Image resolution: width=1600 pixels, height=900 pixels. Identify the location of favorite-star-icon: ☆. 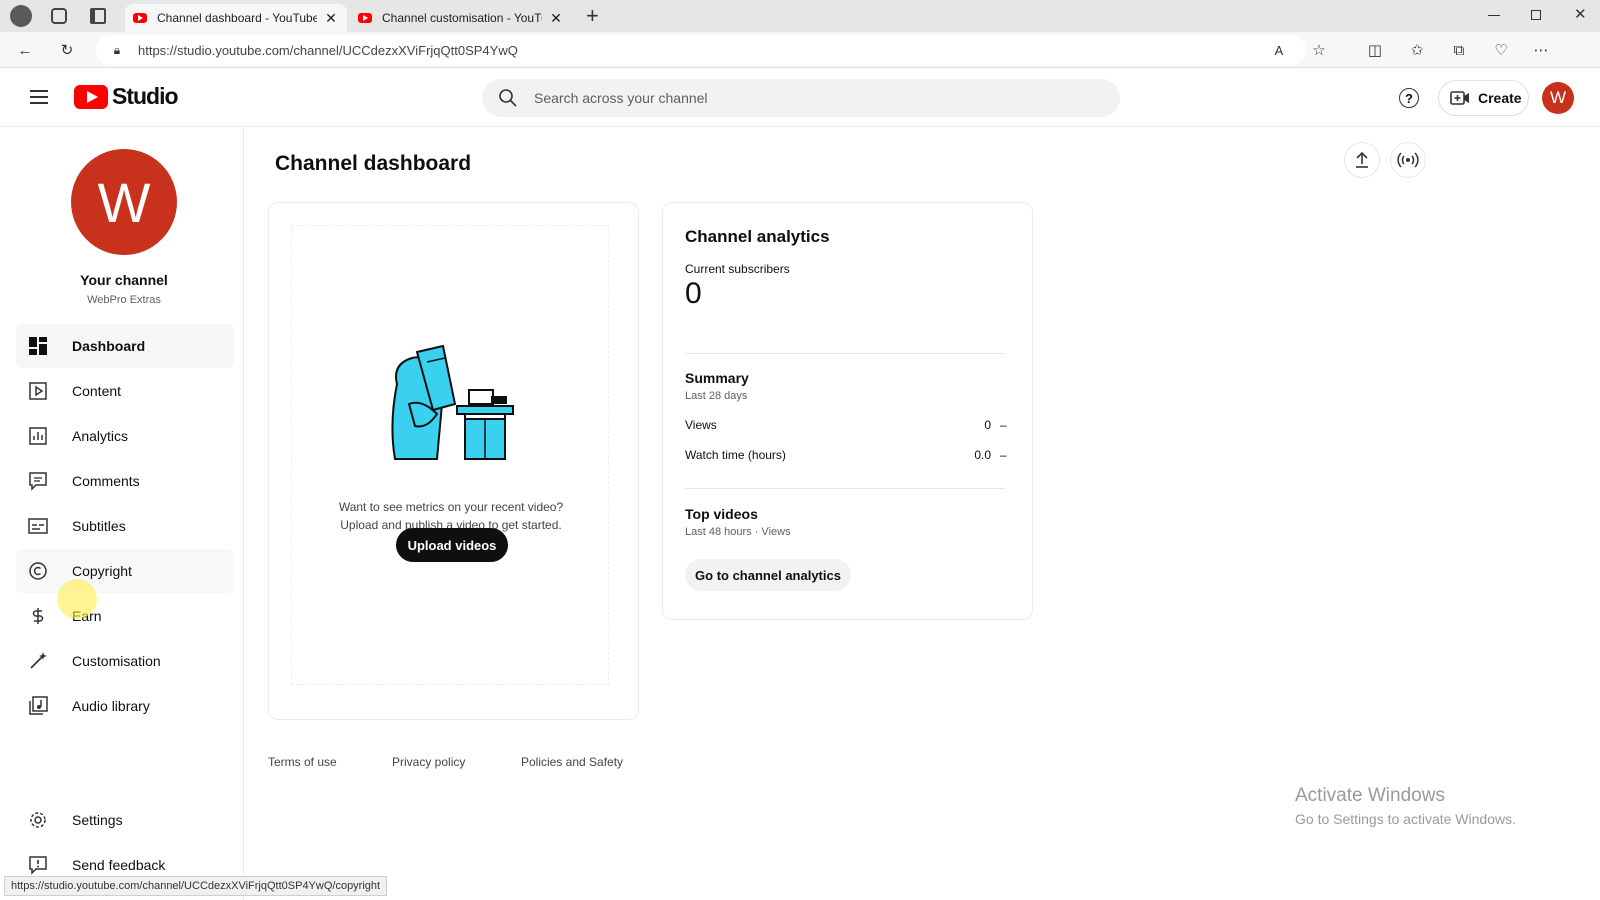
(1319, 50).